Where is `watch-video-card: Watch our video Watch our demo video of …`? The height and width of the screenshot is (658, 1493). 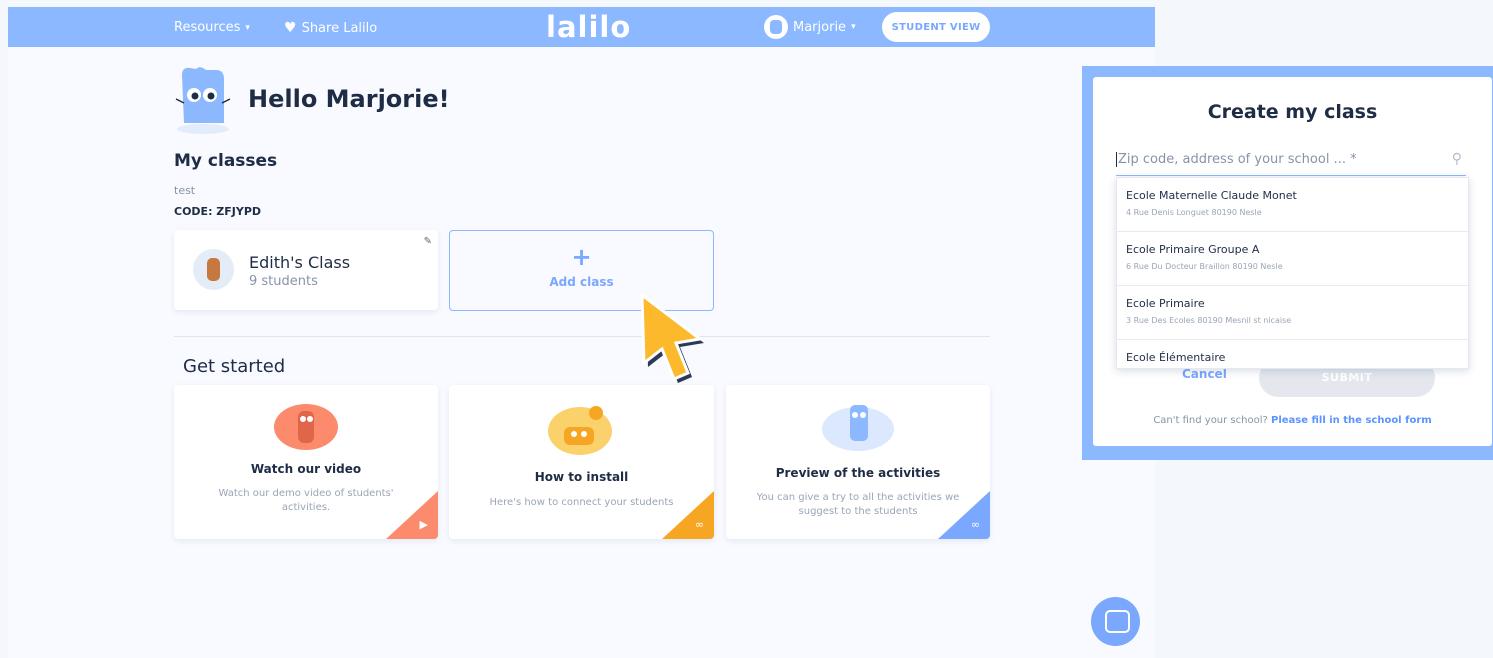 watch-video-card: Watch our video Watch our demo video of … is located at coordinates (306, 462).